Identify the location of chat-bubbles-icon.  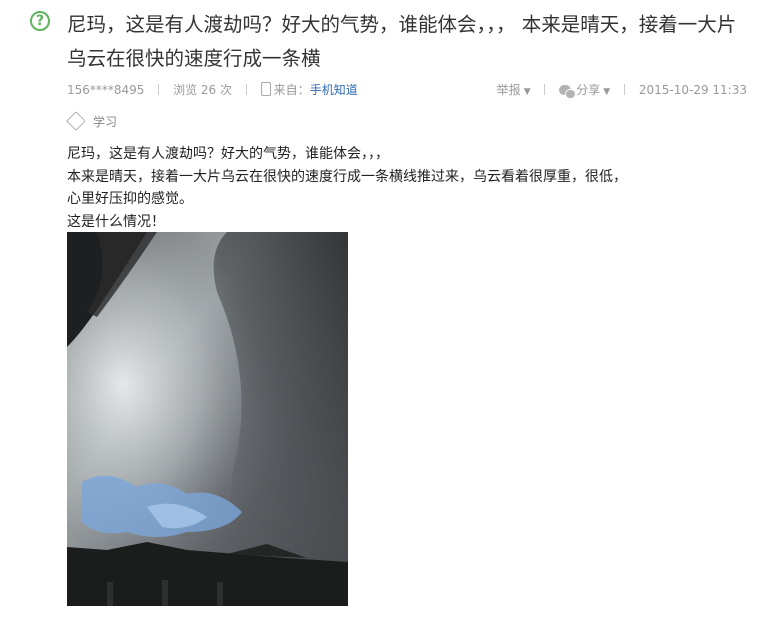
(568, 92).